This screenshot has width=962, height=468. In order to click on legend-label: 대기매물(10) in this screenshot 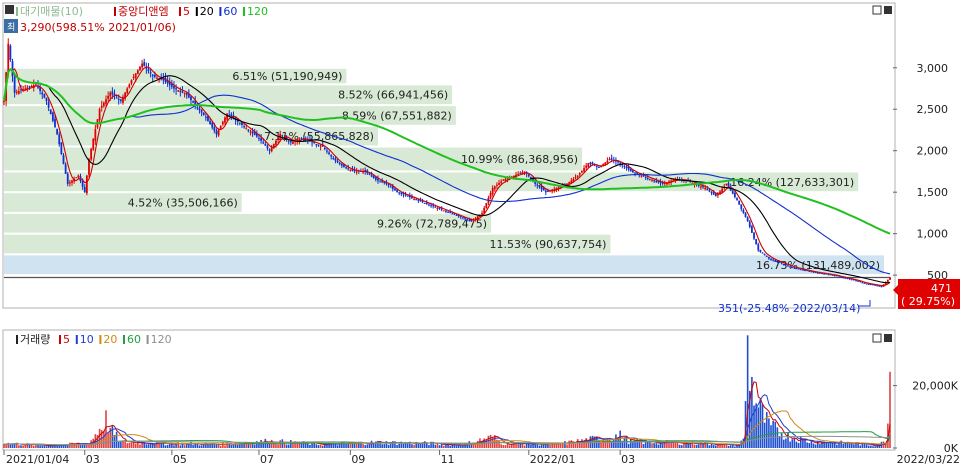, I will do `click(51, 11)`.